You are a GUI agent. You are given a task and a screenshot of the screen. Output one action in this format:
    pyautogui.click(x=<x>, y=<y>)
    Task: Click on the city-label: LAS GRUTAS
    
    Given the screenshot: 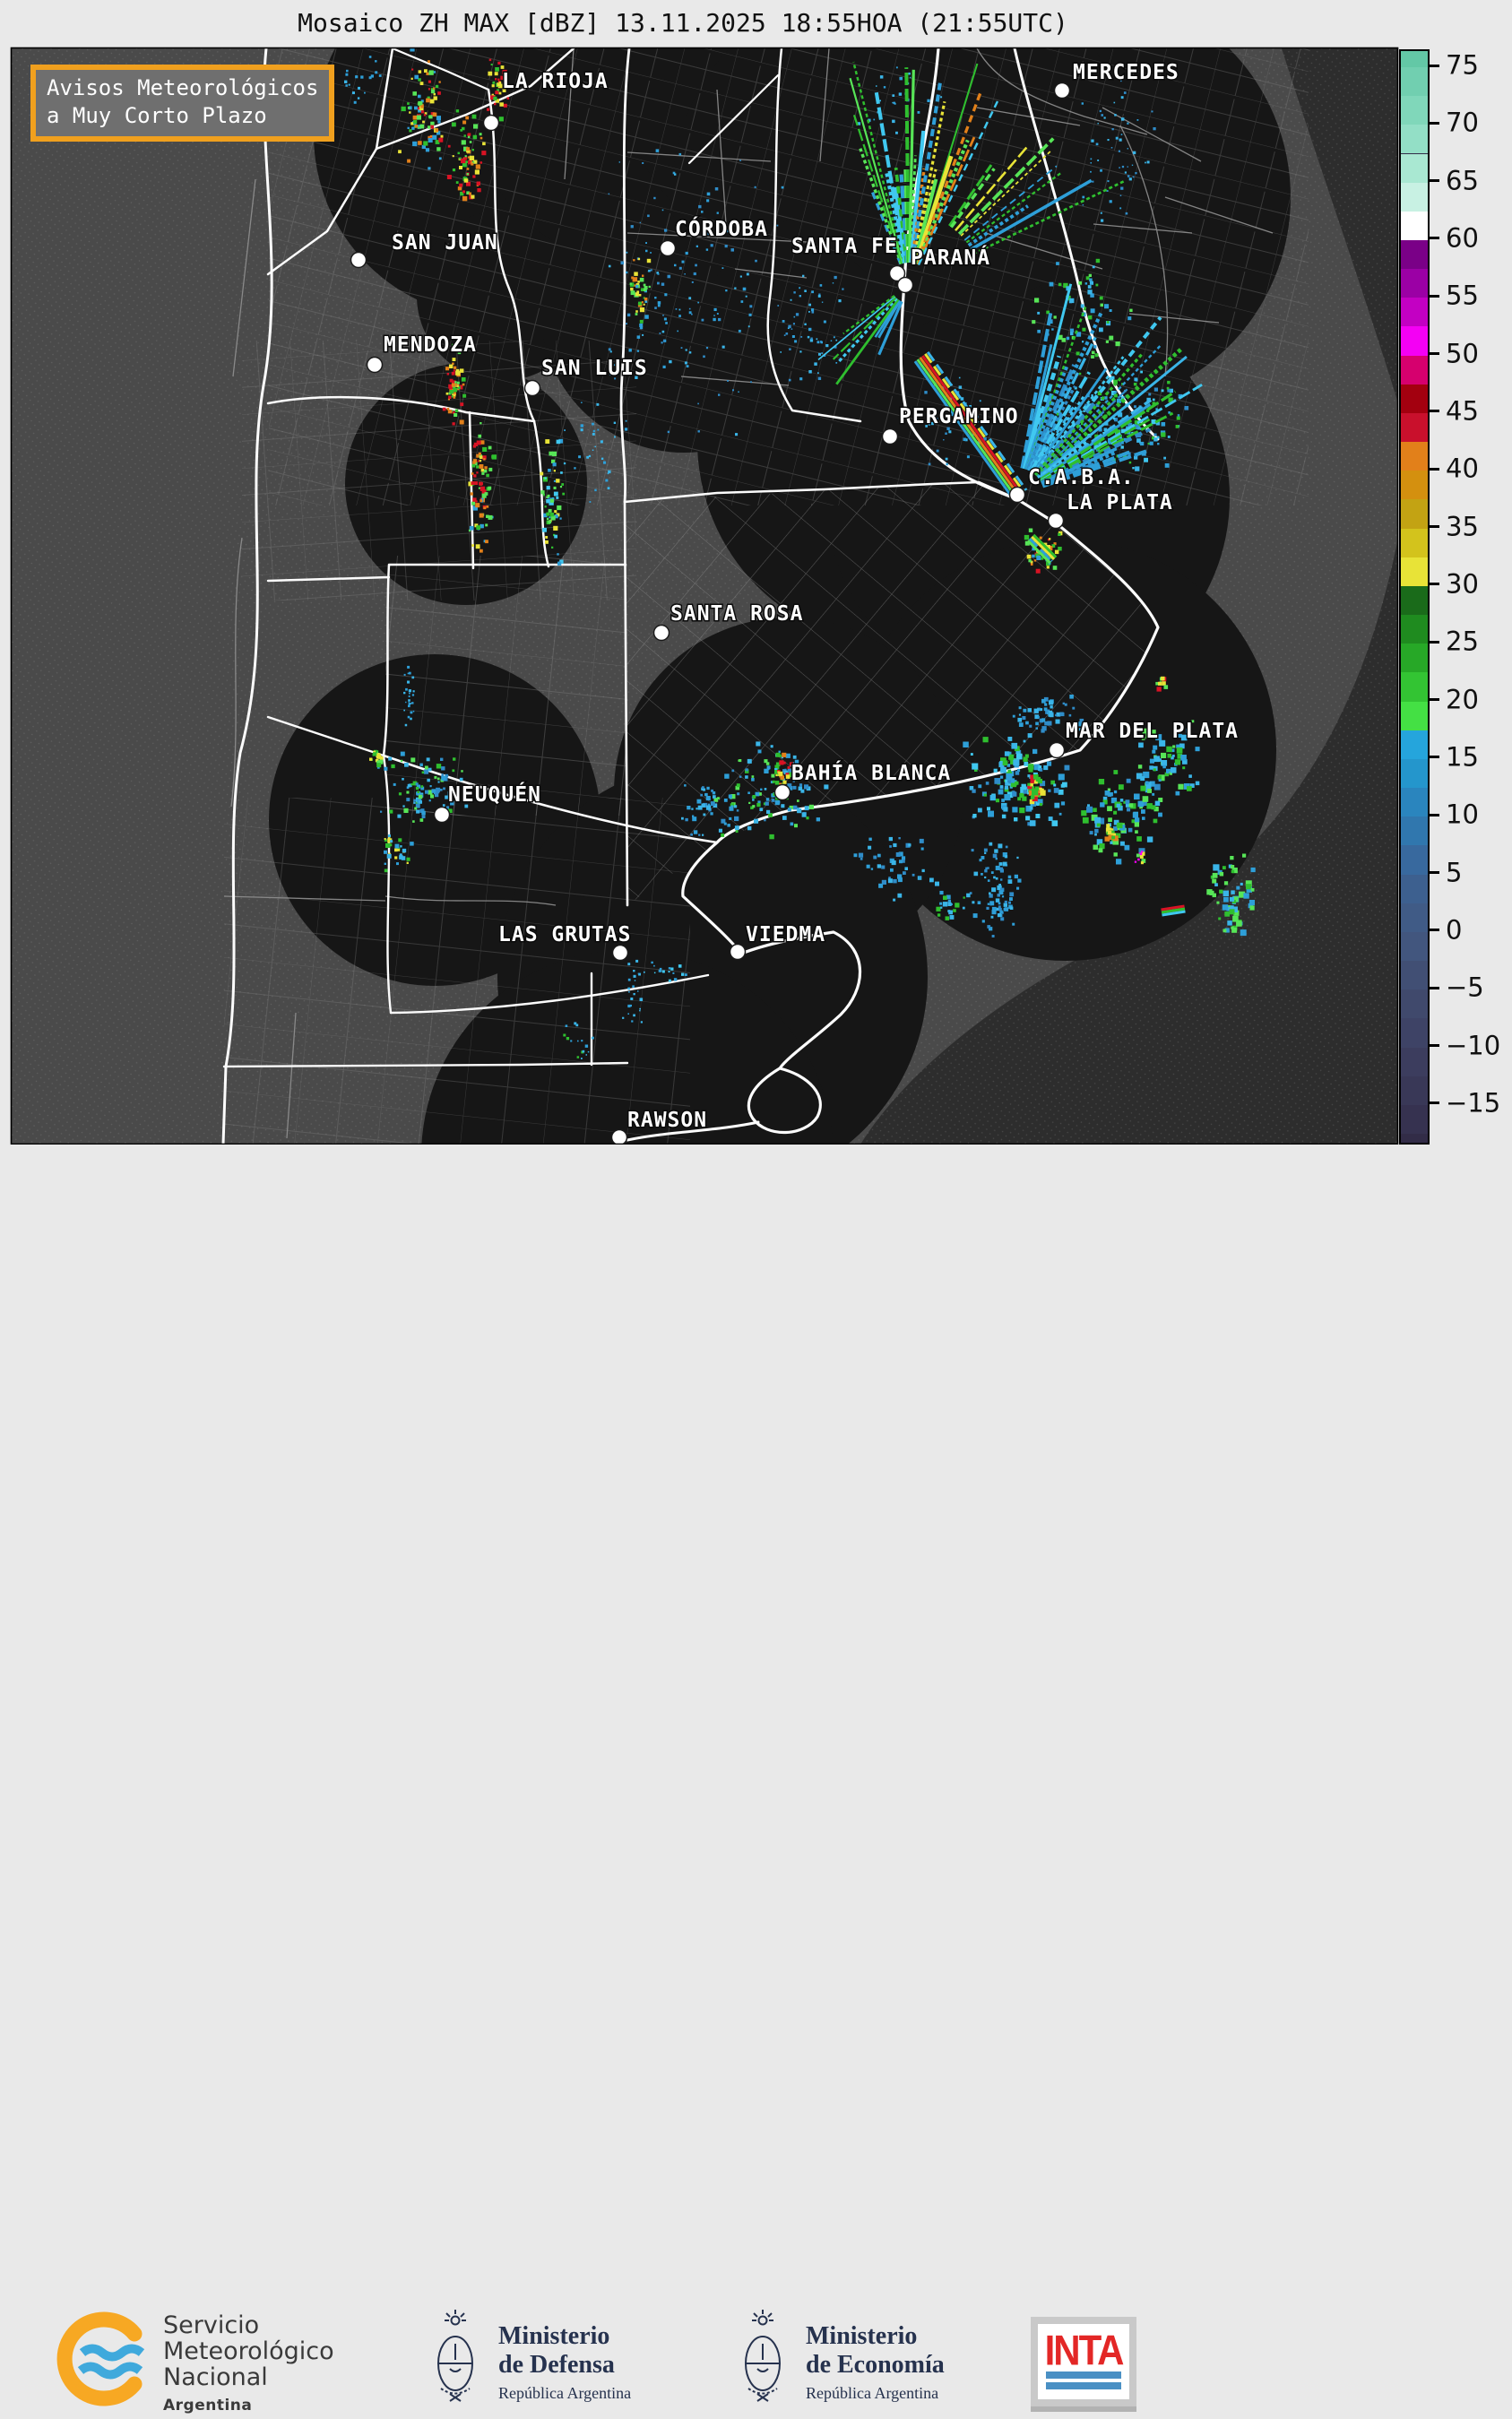 What is the action you would take?
    pyautogui.click(x=564, y=934)
    